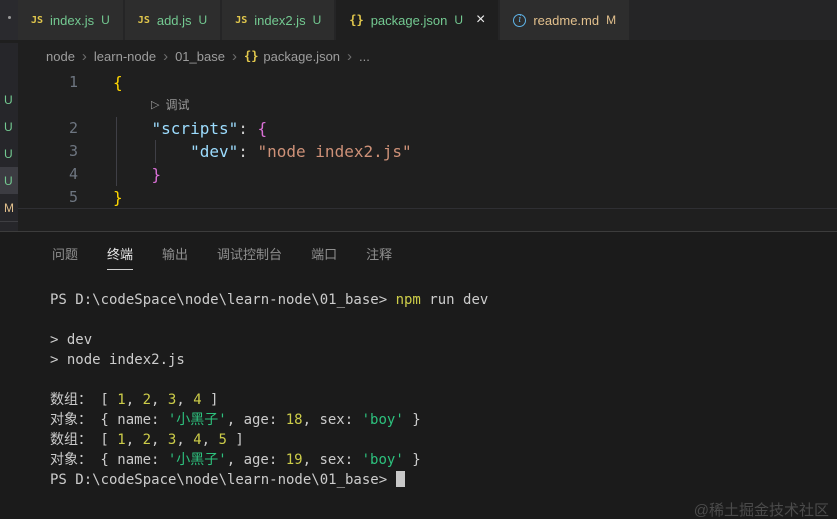 This screenshot has width=837, height=519. Describe the element at coordinates (155, 105) in the screenshot. I see `debug-play-icon: ▷` at that location.